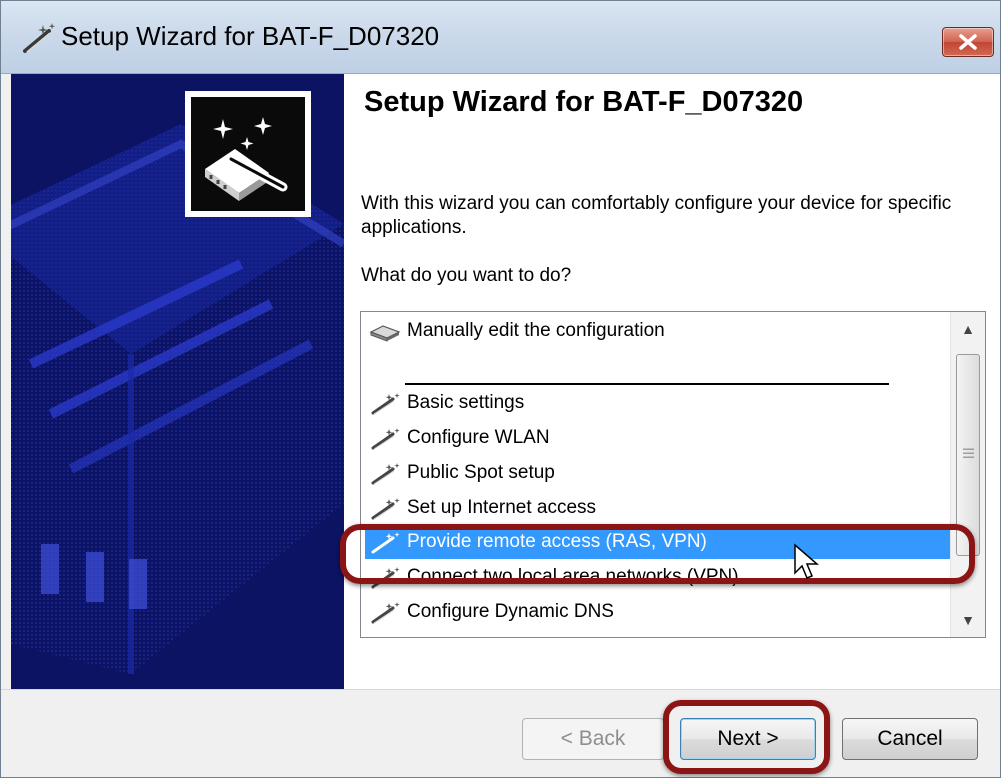 The height and width of the screenshot is (778, 1001). I want to click on grip-icon: ― ― ―, so click(968, 453).